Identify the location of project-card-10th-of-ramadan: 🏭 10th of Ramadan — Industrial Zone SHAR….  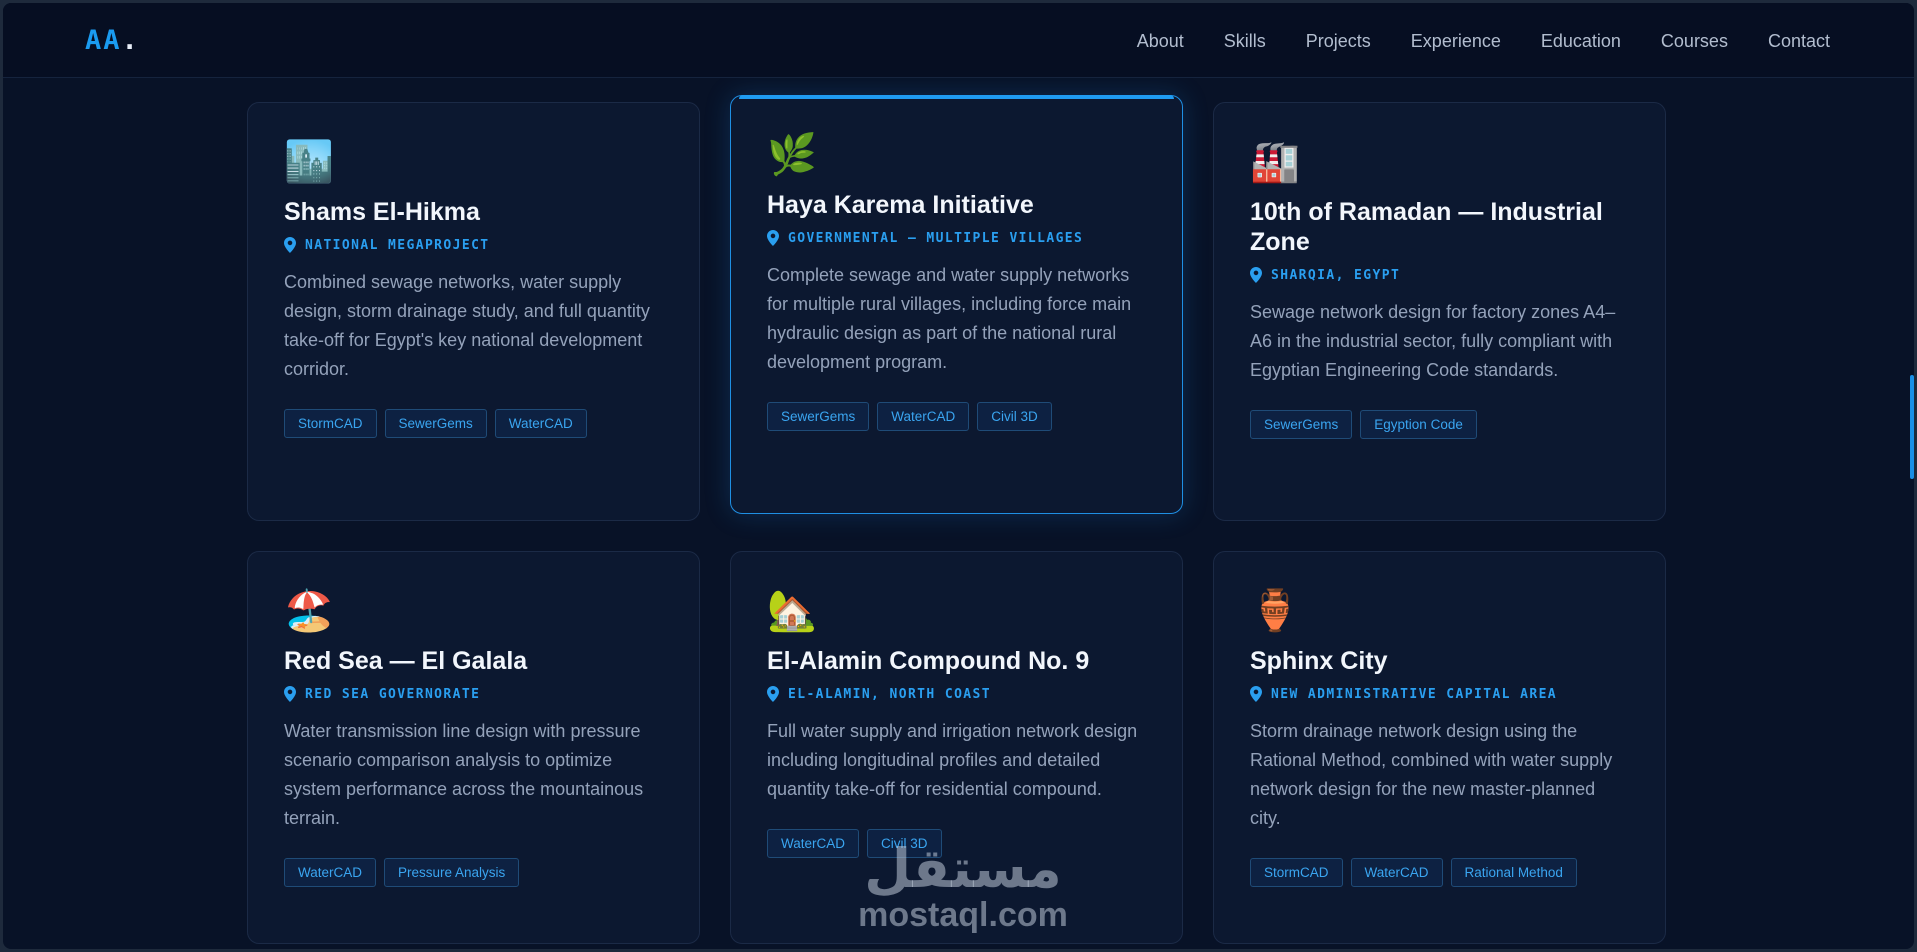
(1439, 311).